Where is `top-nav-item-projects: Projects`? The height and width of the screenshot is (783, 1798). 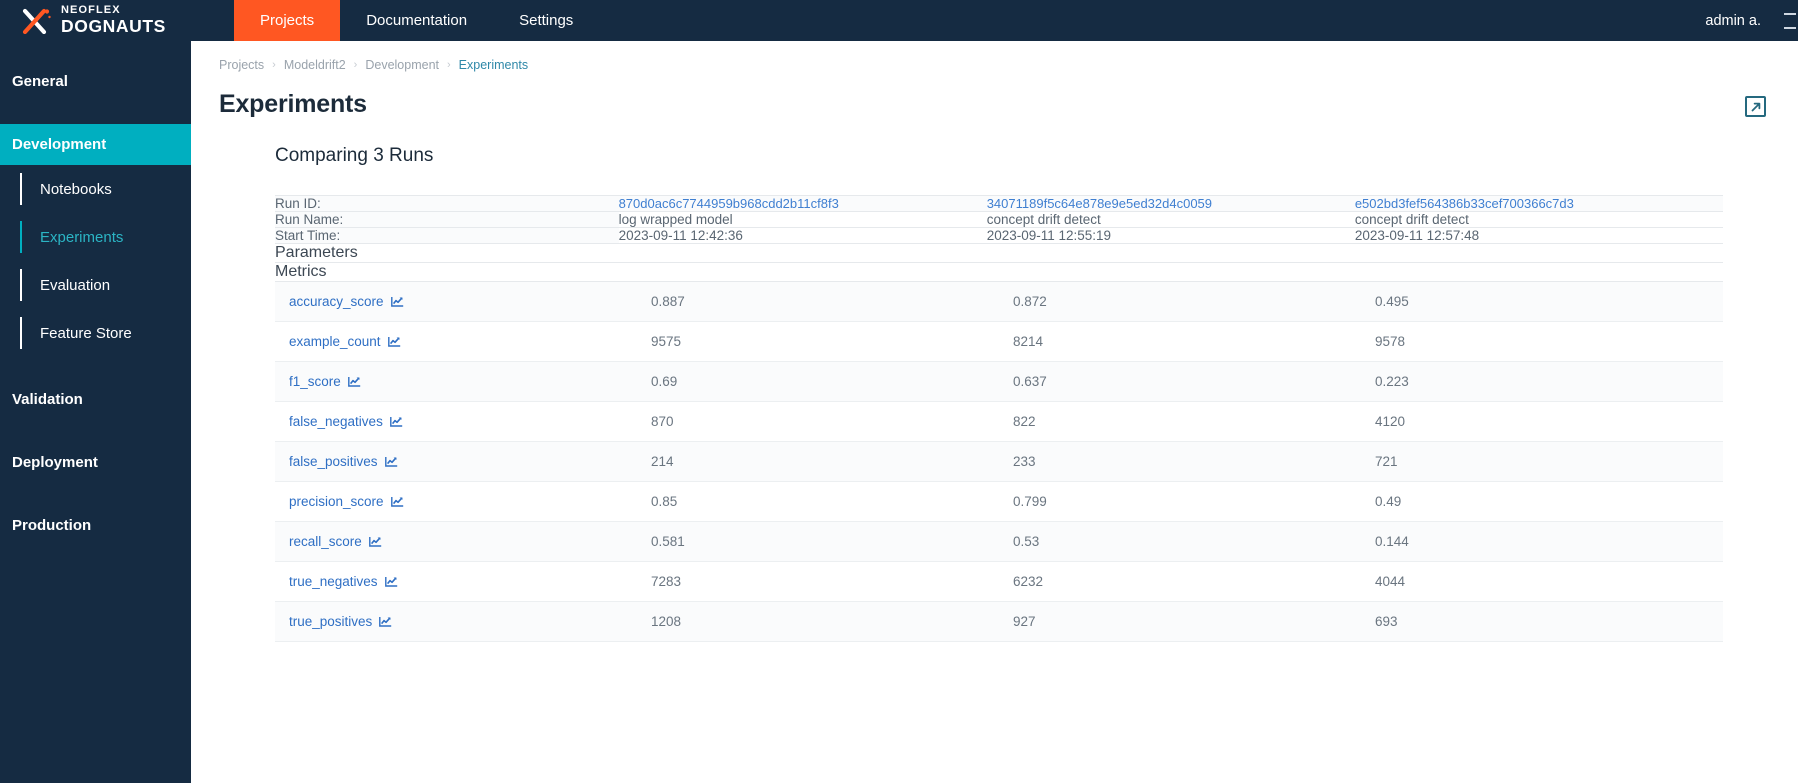
top-nav-item-projects: Projects is located at coordinates (287, 20).